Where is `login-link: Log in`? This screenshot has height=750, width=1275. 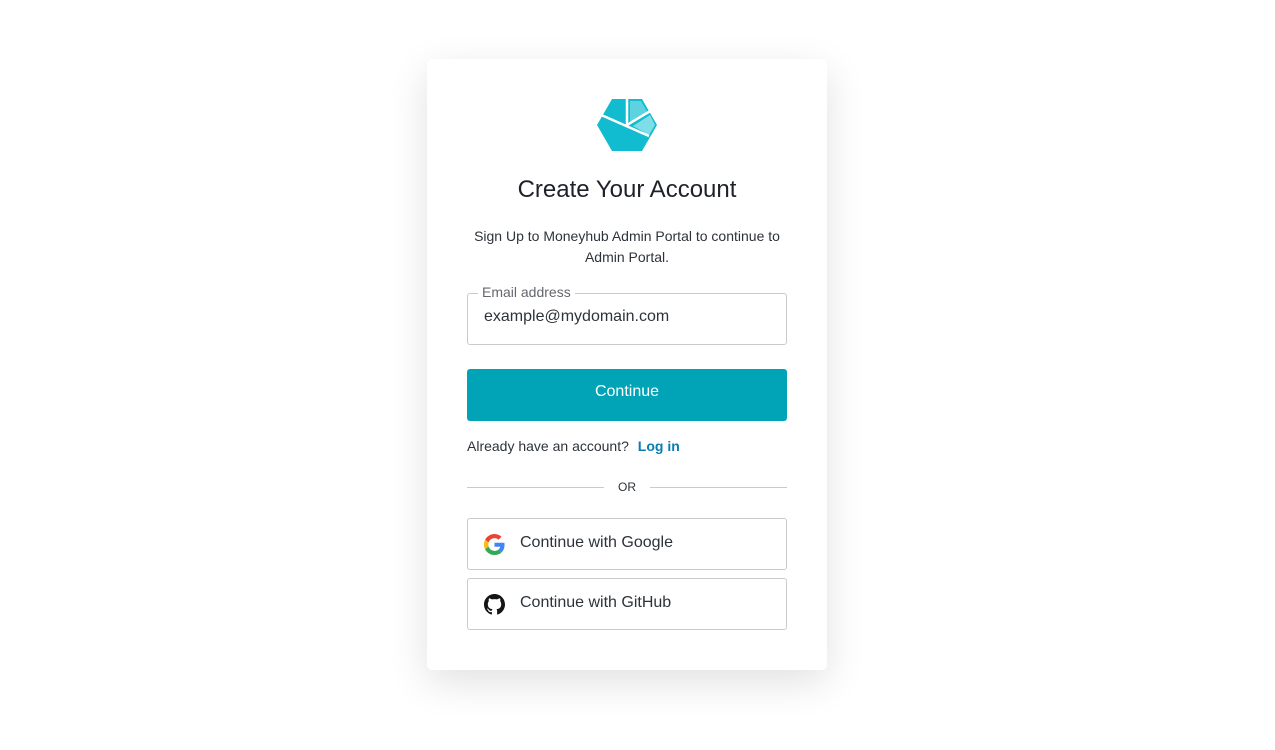
login-link: Log in is located at coordinates (659, 446).